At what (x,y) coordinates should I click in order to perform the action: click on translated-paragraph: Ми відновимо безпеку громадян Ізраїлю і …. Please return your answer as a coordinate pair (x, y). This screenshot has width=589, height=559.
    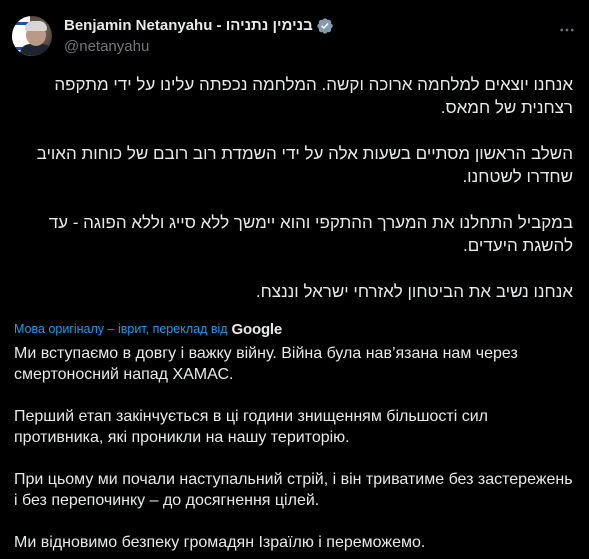
    Looking at the image, I should click on (220, 542).